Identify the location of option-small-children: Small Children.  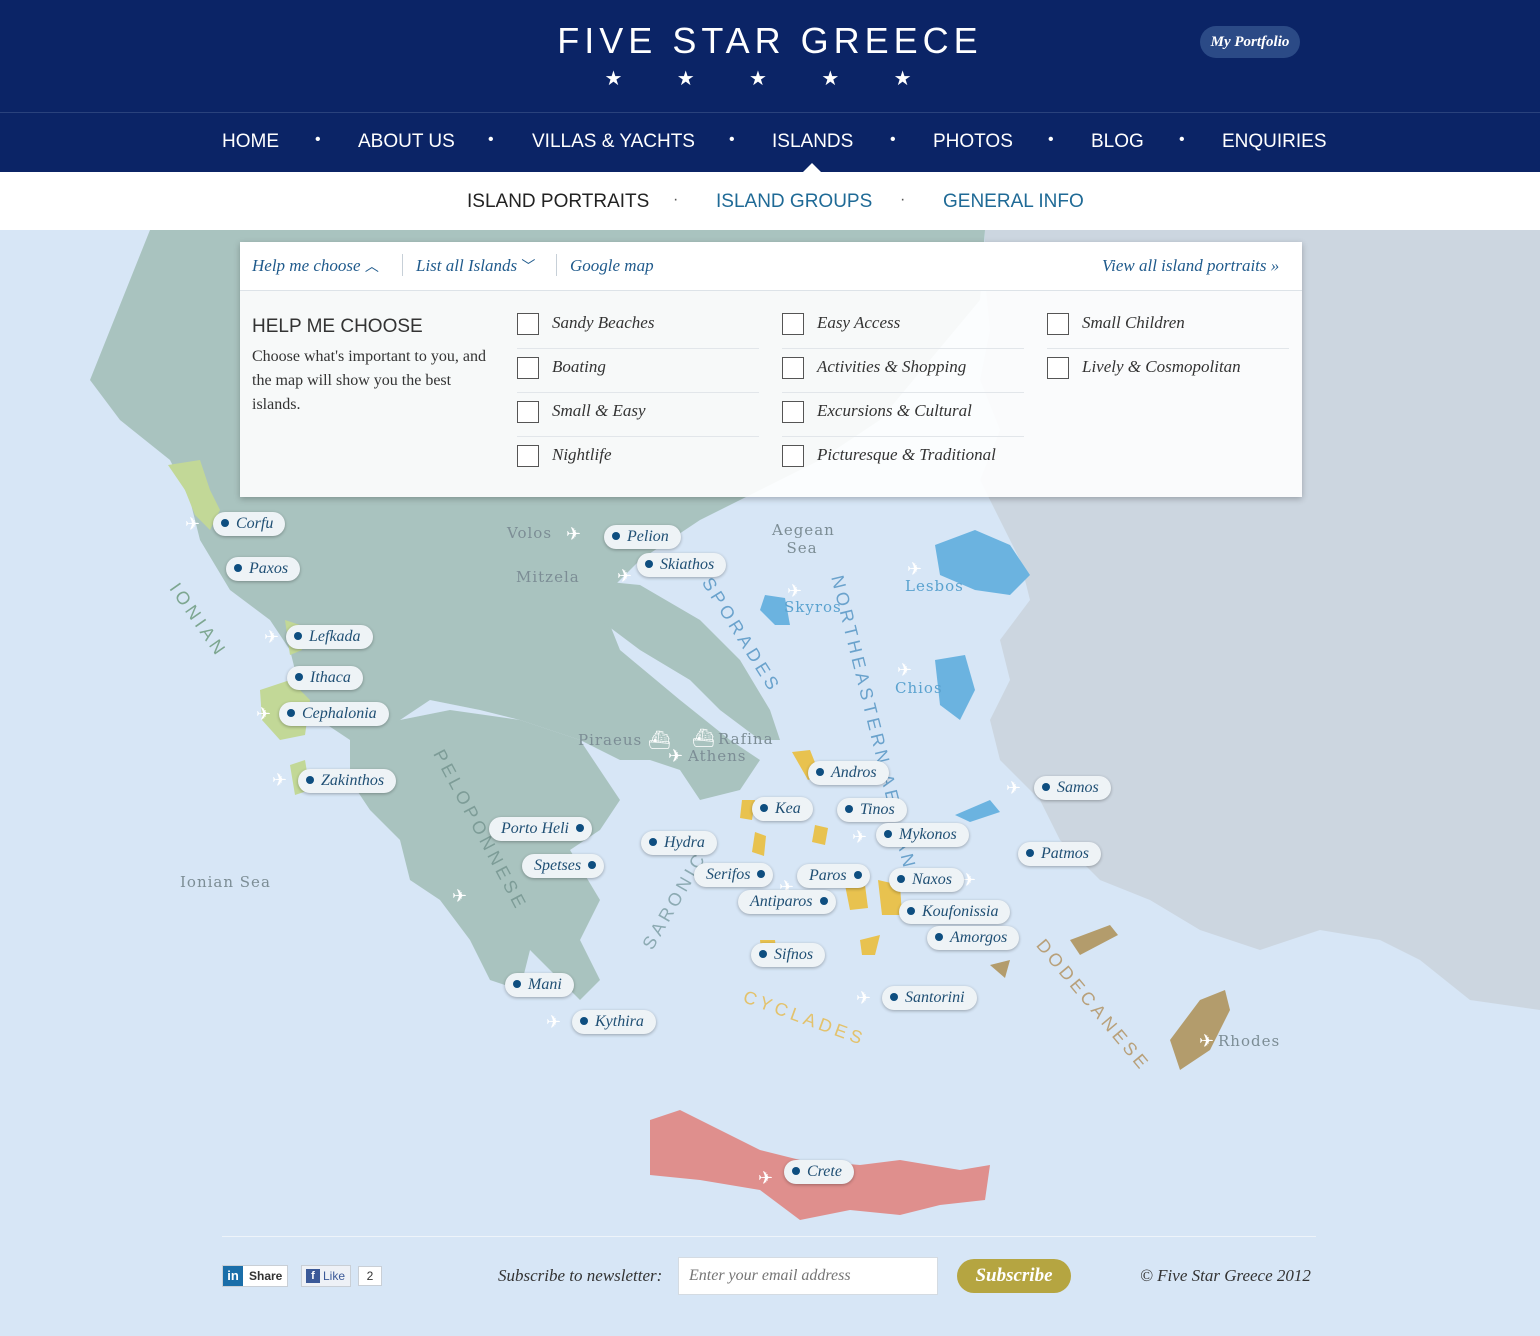
(1168, 327).